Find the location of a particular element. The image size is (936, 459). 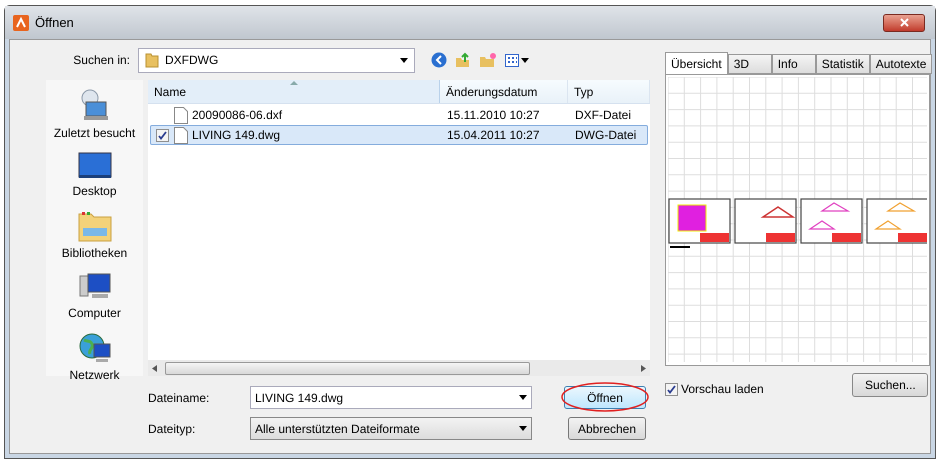

look-in-label: Suchen in: is located at coordinates (101, 60).